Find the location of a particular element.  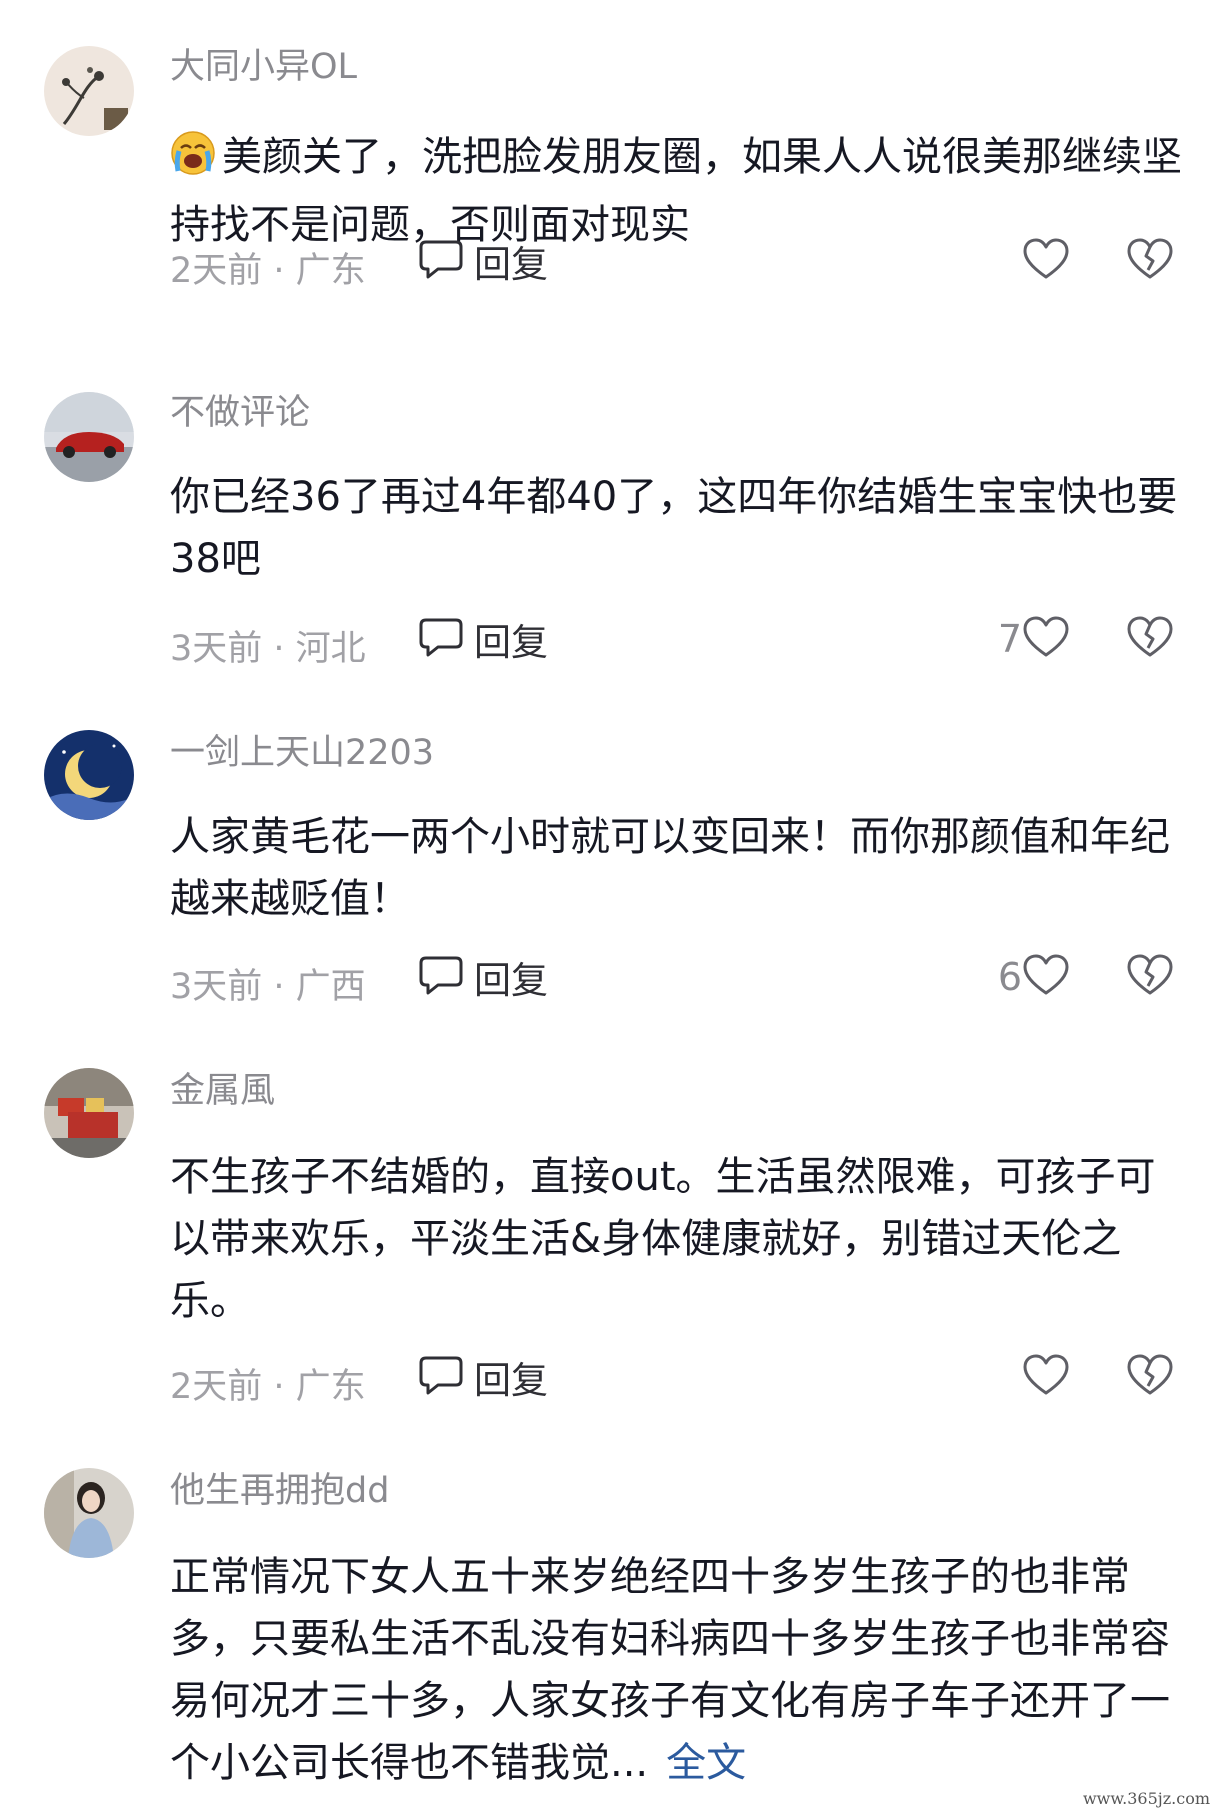

comment-text: 你已经36了再过4年都40了，这四年你结婚生宝宝快也要38吧 is located at coordinates (674, 528).